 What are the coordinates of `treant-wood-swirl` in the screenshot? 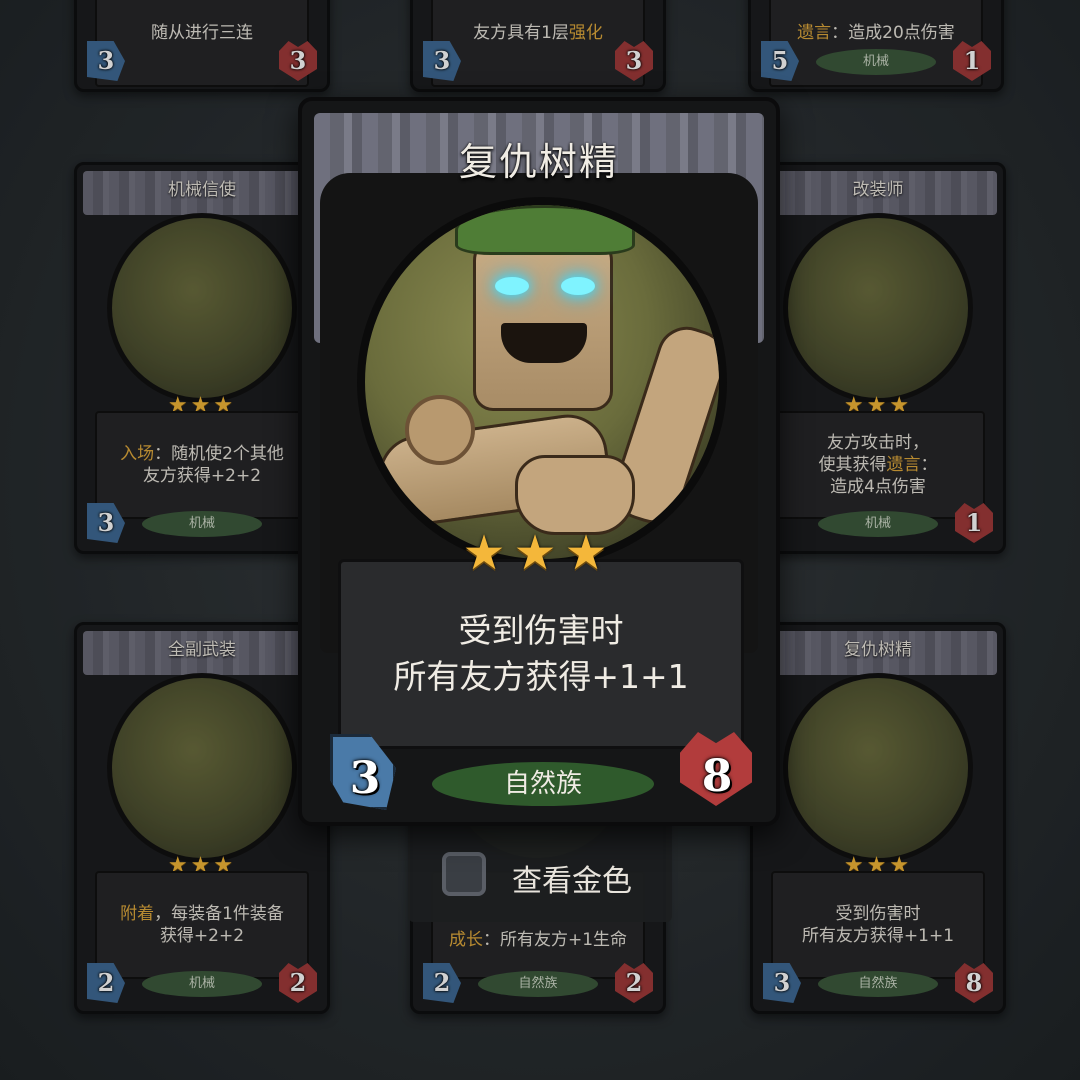 It's located at (440, 430).